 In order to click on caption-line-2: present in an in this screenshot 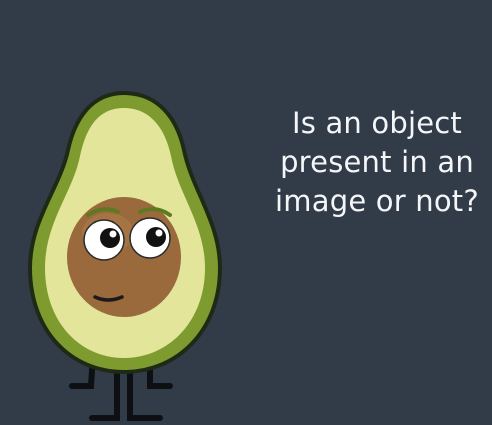, I will do `click(377, 162)`.